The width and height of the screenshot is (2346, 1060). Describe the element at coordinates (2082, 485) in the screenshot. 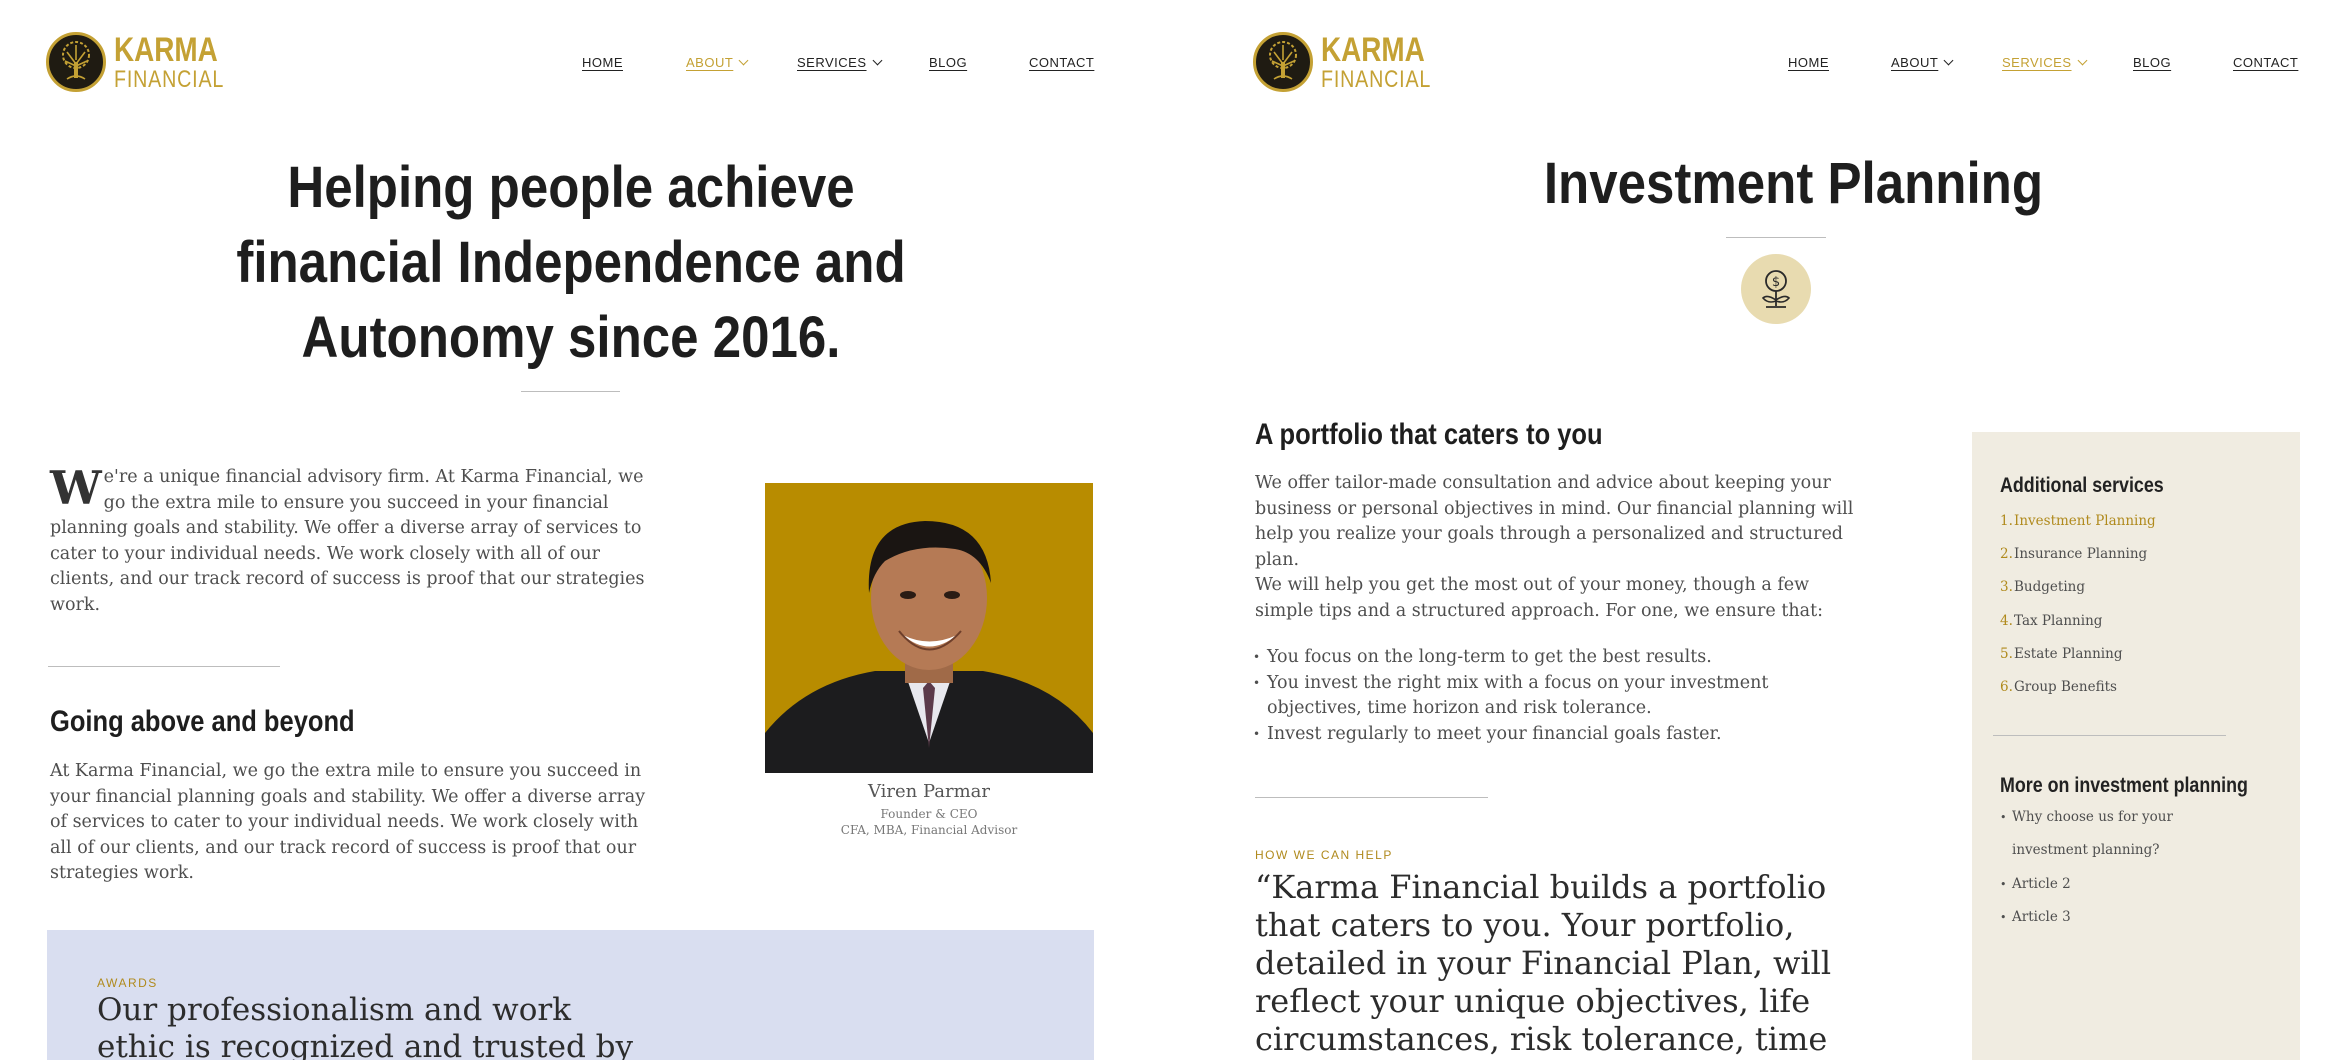

I see `additional-services-heading: Additional services` at that location.